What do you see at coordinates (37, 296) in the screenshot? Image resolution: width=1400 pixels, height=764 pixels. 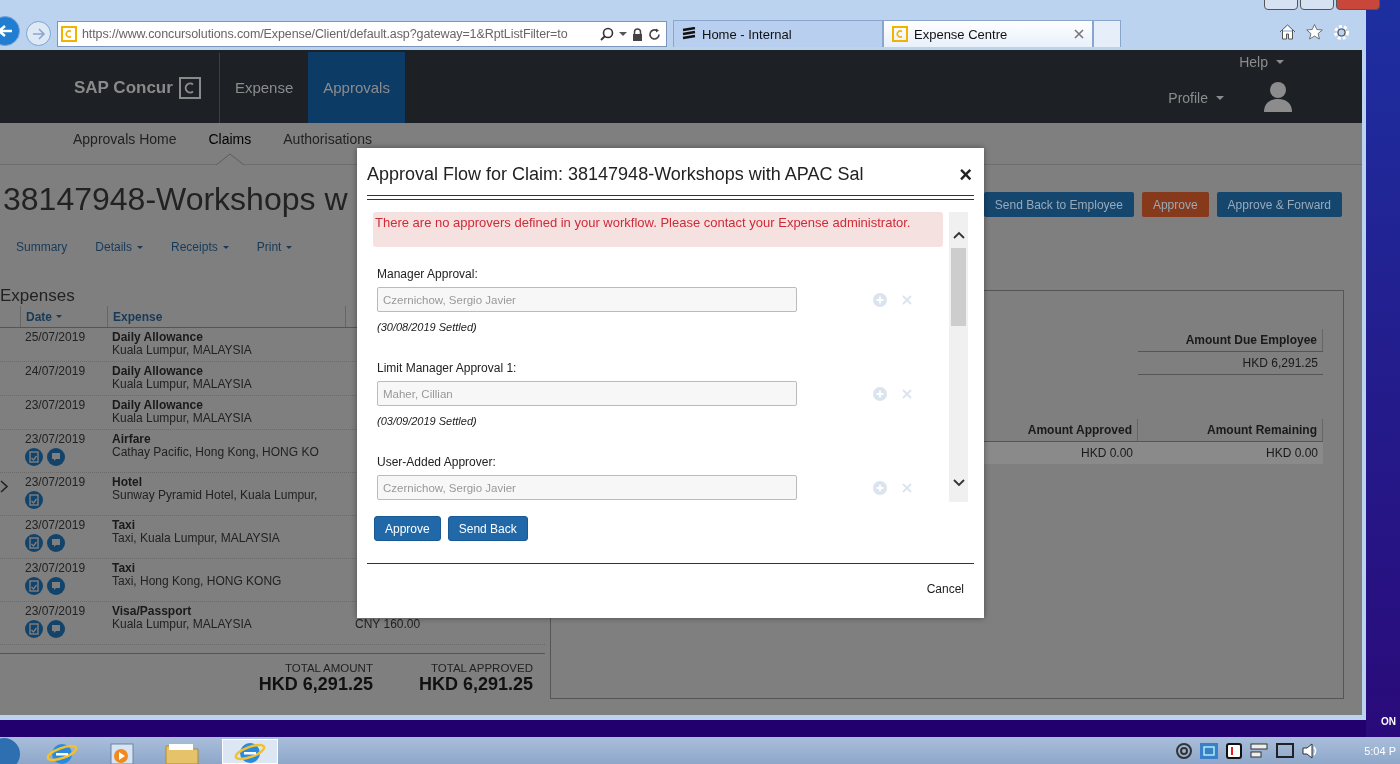 I see `section-heading: Expenses` at bounding box center [37, 296].